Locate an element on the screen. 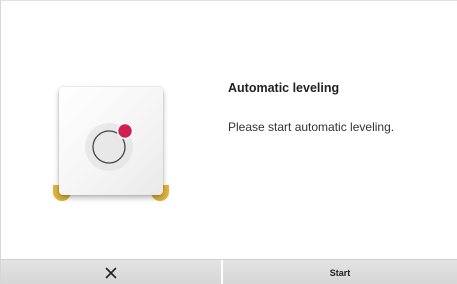 This screenshot has width=457, height=284. close-icon is located at coordinates (111, 272).